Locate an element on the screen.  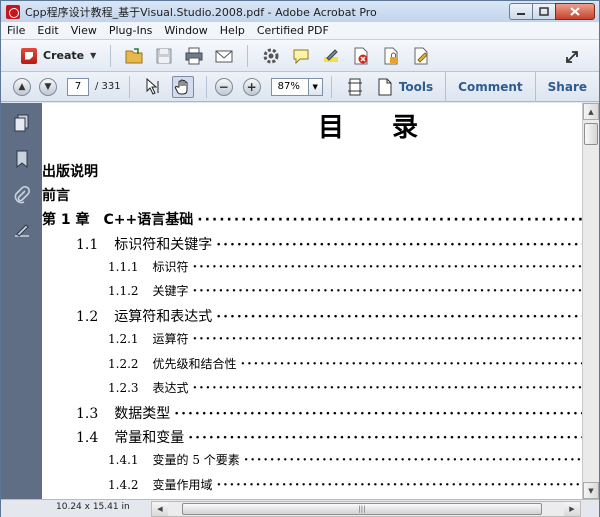
toc-entry: 1.4.2 变量作用域 is located at coordinates (345, 484).